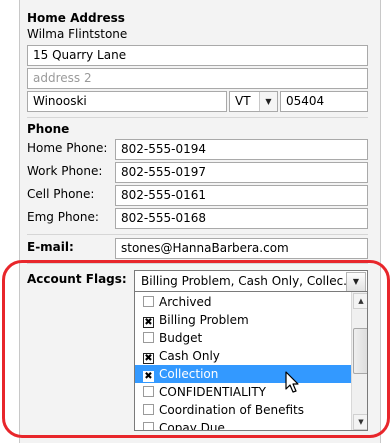  Describe the element at coordinates (67, 148) in the screenshot. I see `home-phone-label: Home Phone:` at that location.